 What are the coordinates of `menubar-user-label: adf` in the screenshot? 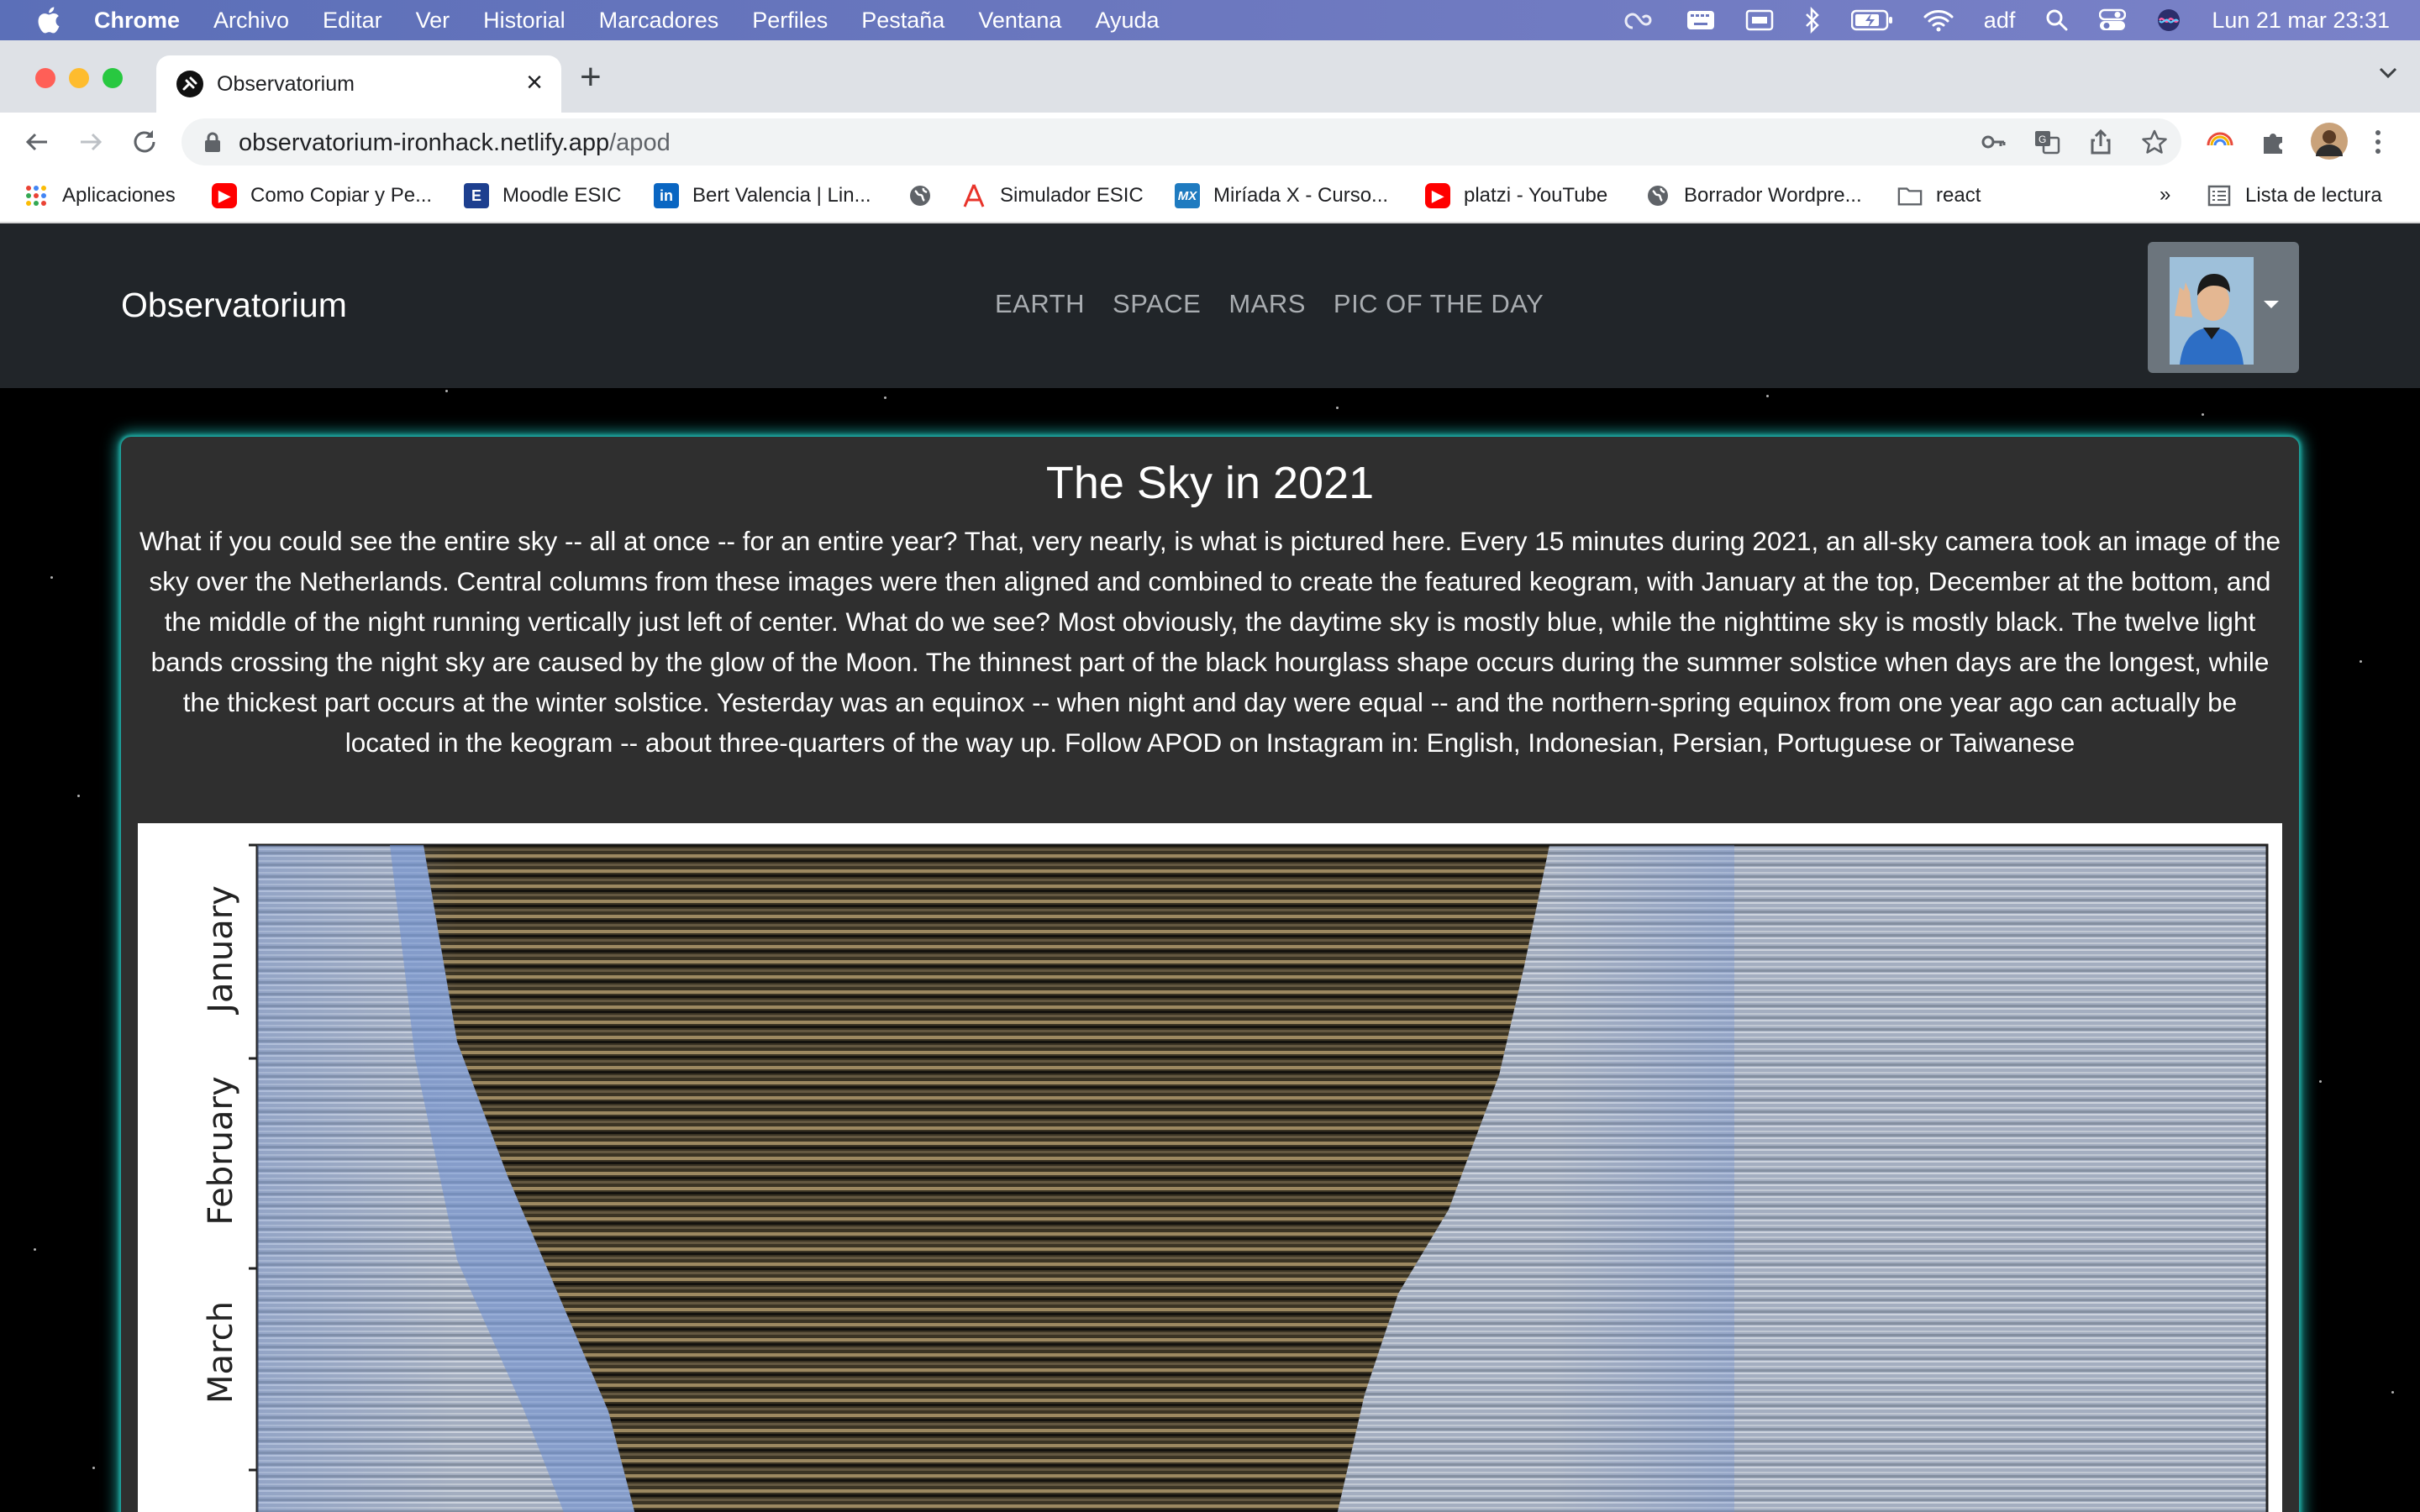 It's located at (2000, 21).